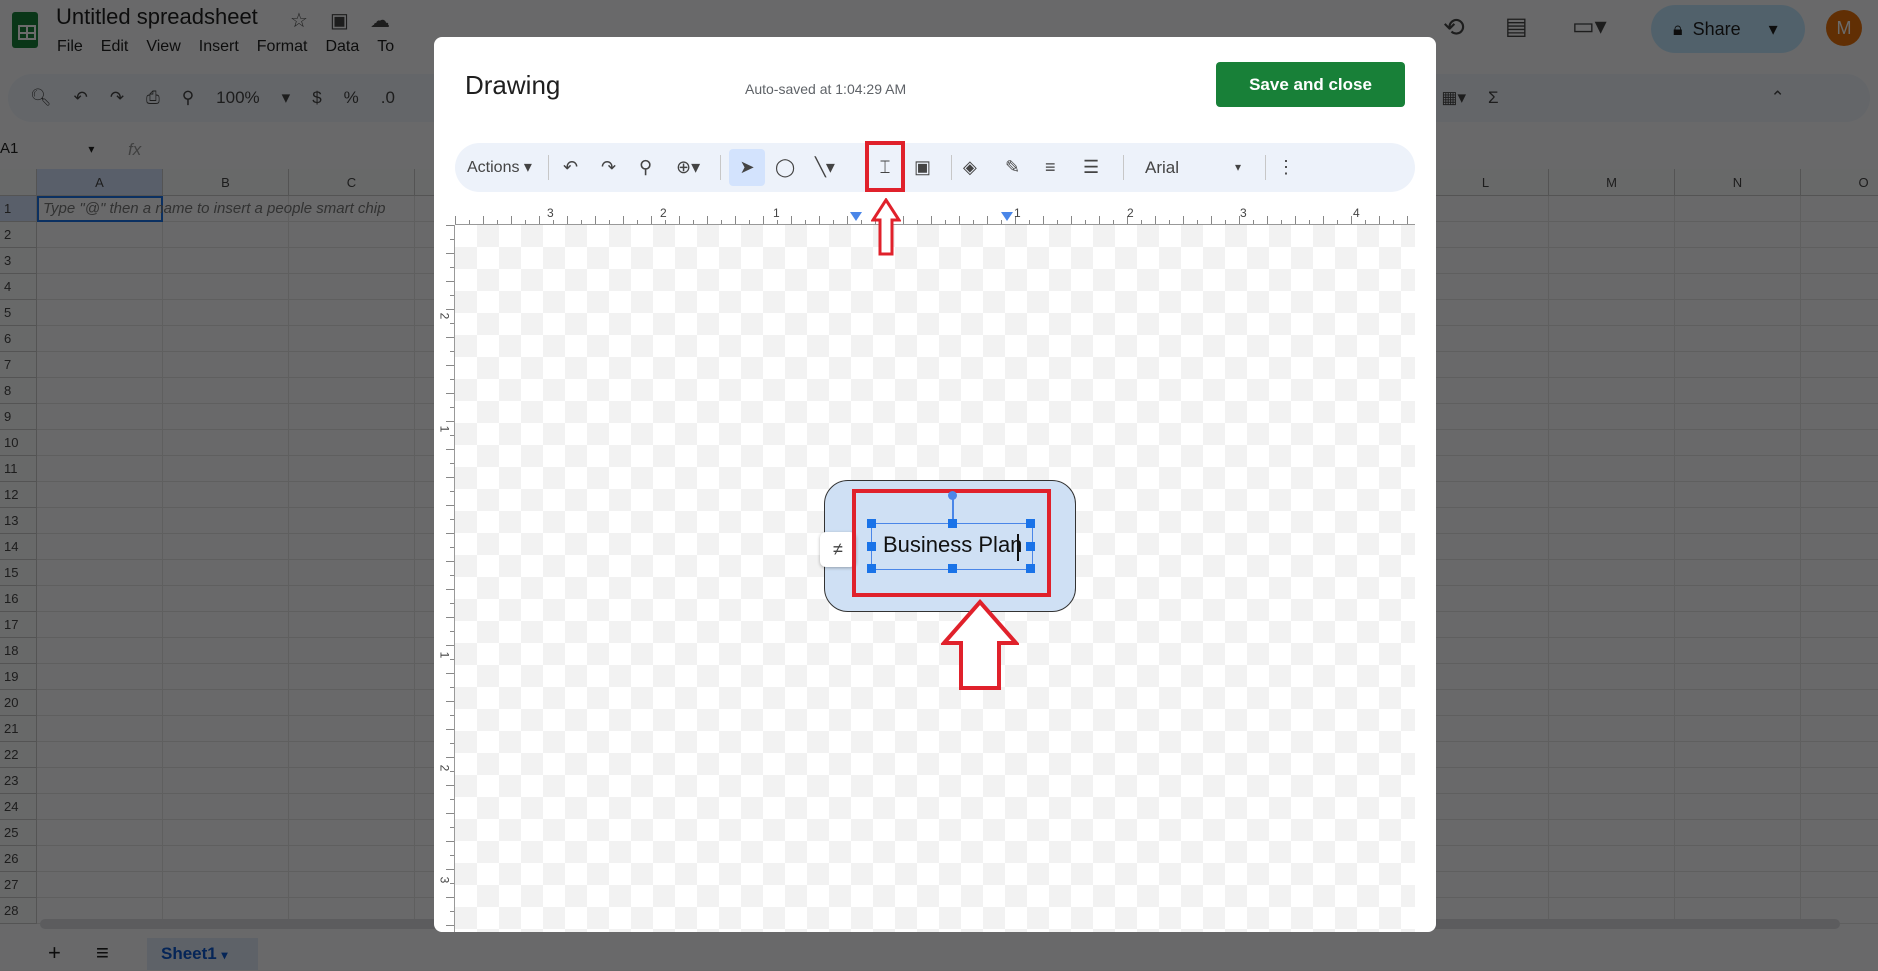 This screenshot has width=1878, height=971. What do you see at coordinates (18, 235) in the screenshot?
I see `row-header: 2` at bounding box center [18, 235].